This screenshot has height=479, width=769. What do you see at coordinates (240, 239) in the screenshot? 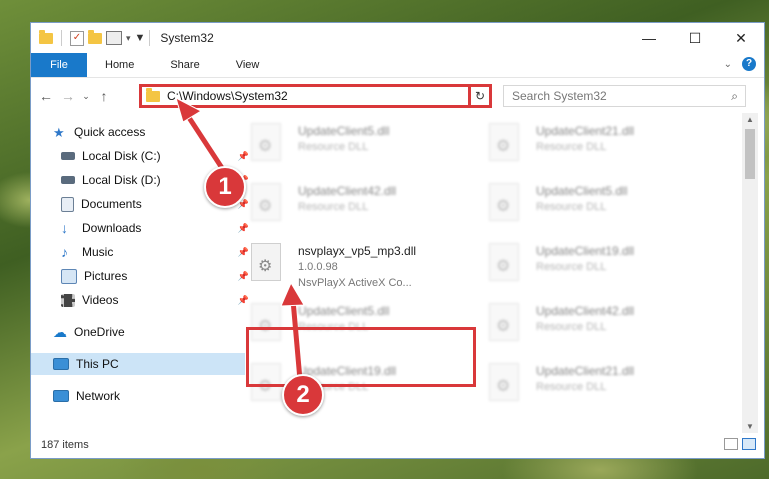
I see `annotation-arrows` at bounding box center [240, 239].